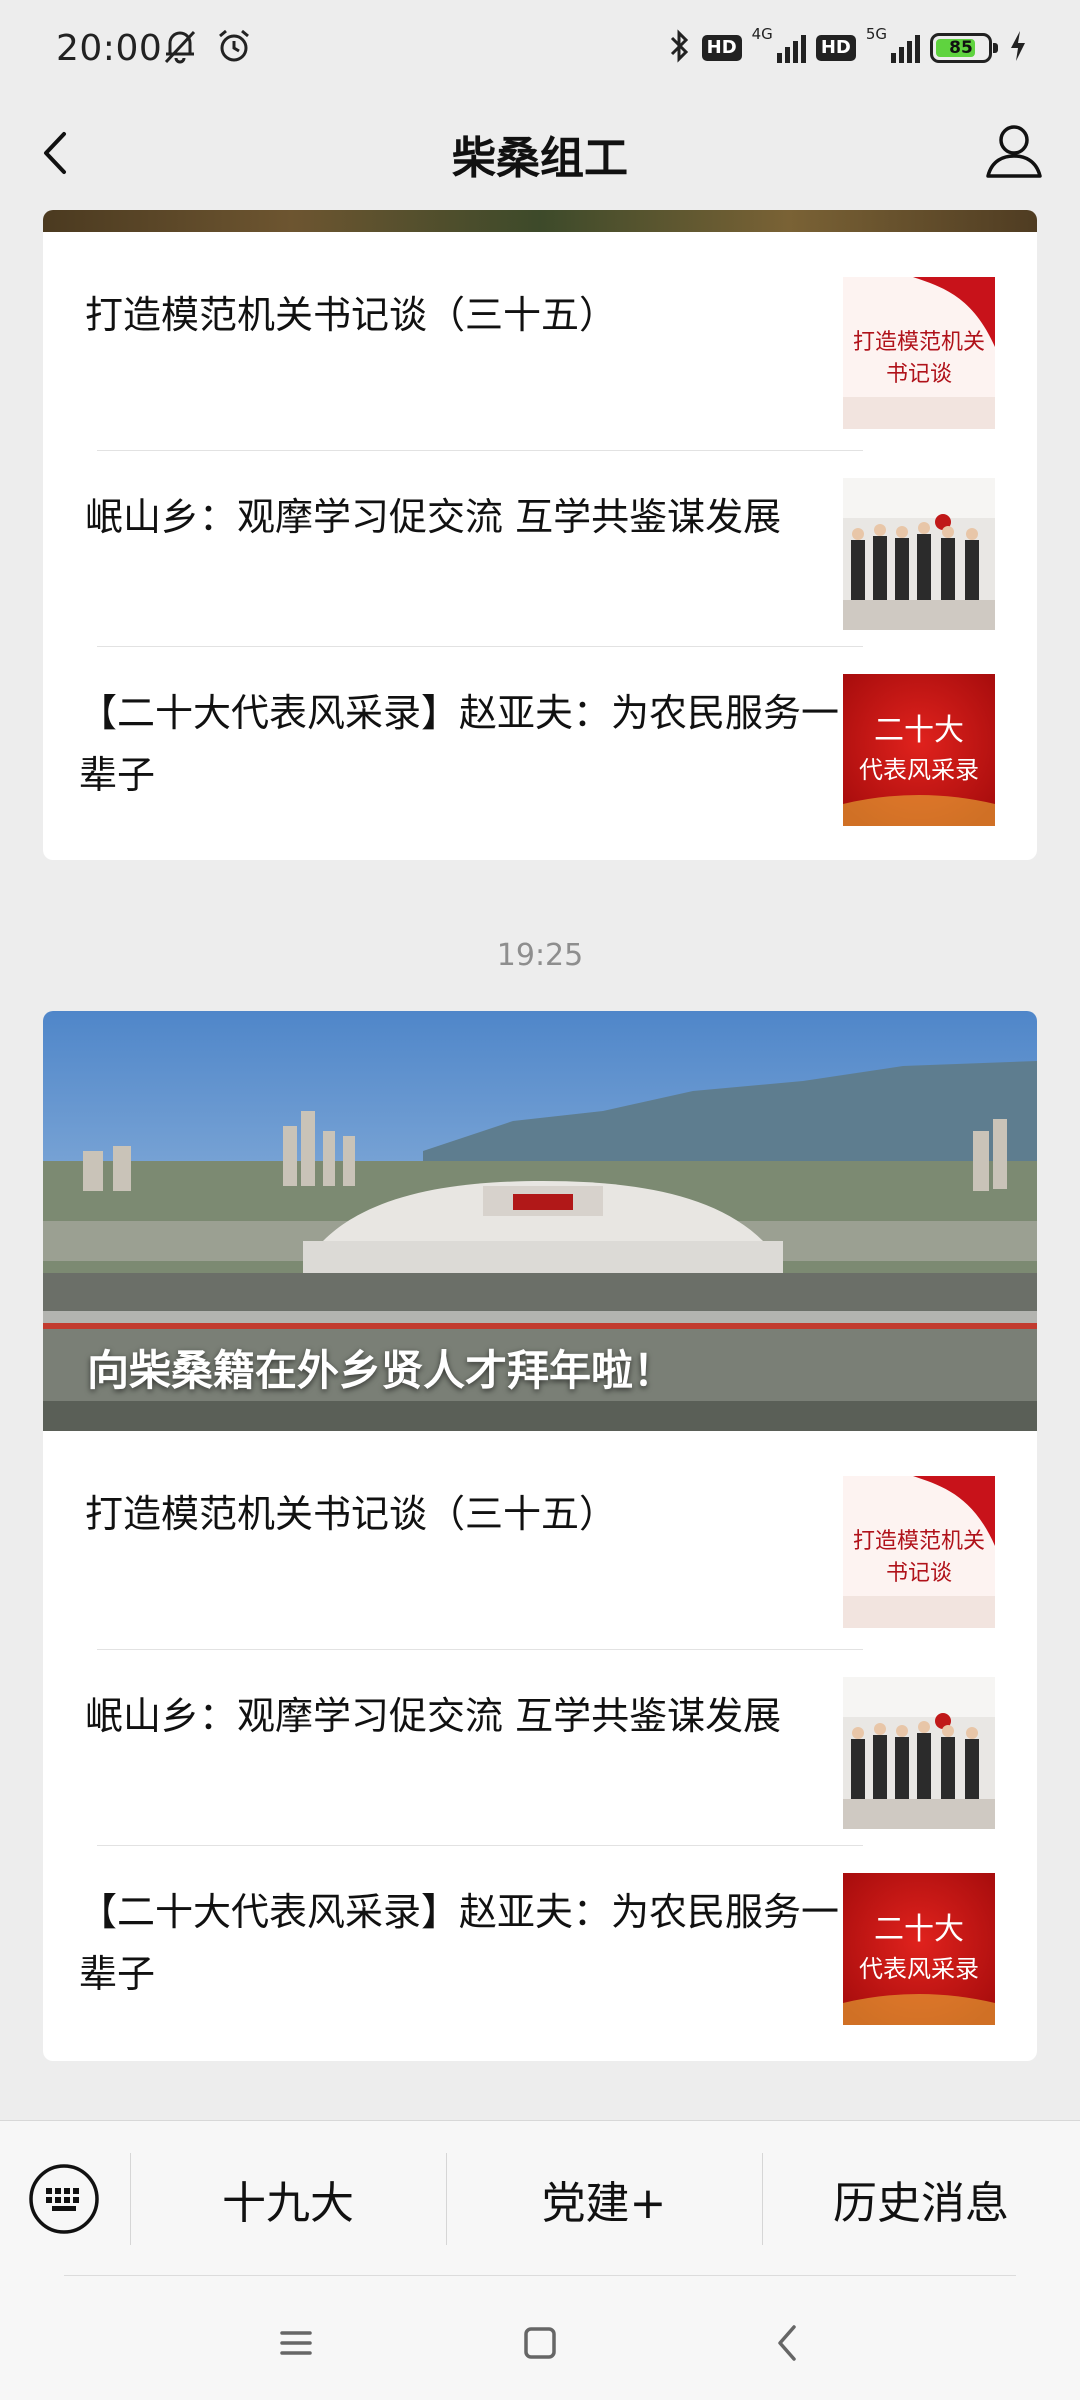 The image size is (1080, 2400). I want to click on bottom-menu: 十九大 党建+ 历史消息, so click(540, 2198).